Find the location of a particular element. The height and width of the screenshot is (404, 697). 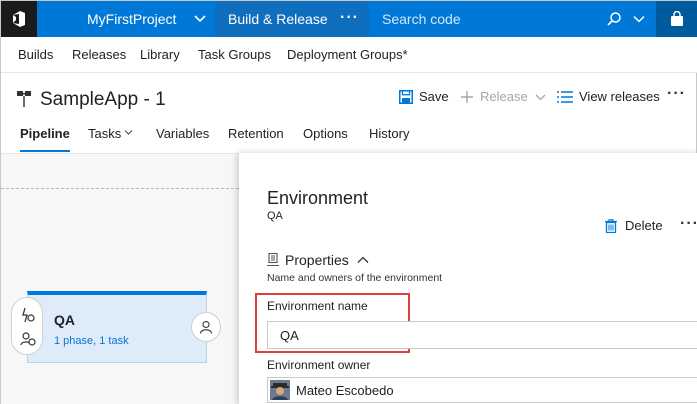

tab-pipeline: Pipeline is located at coordinates (45, 138).